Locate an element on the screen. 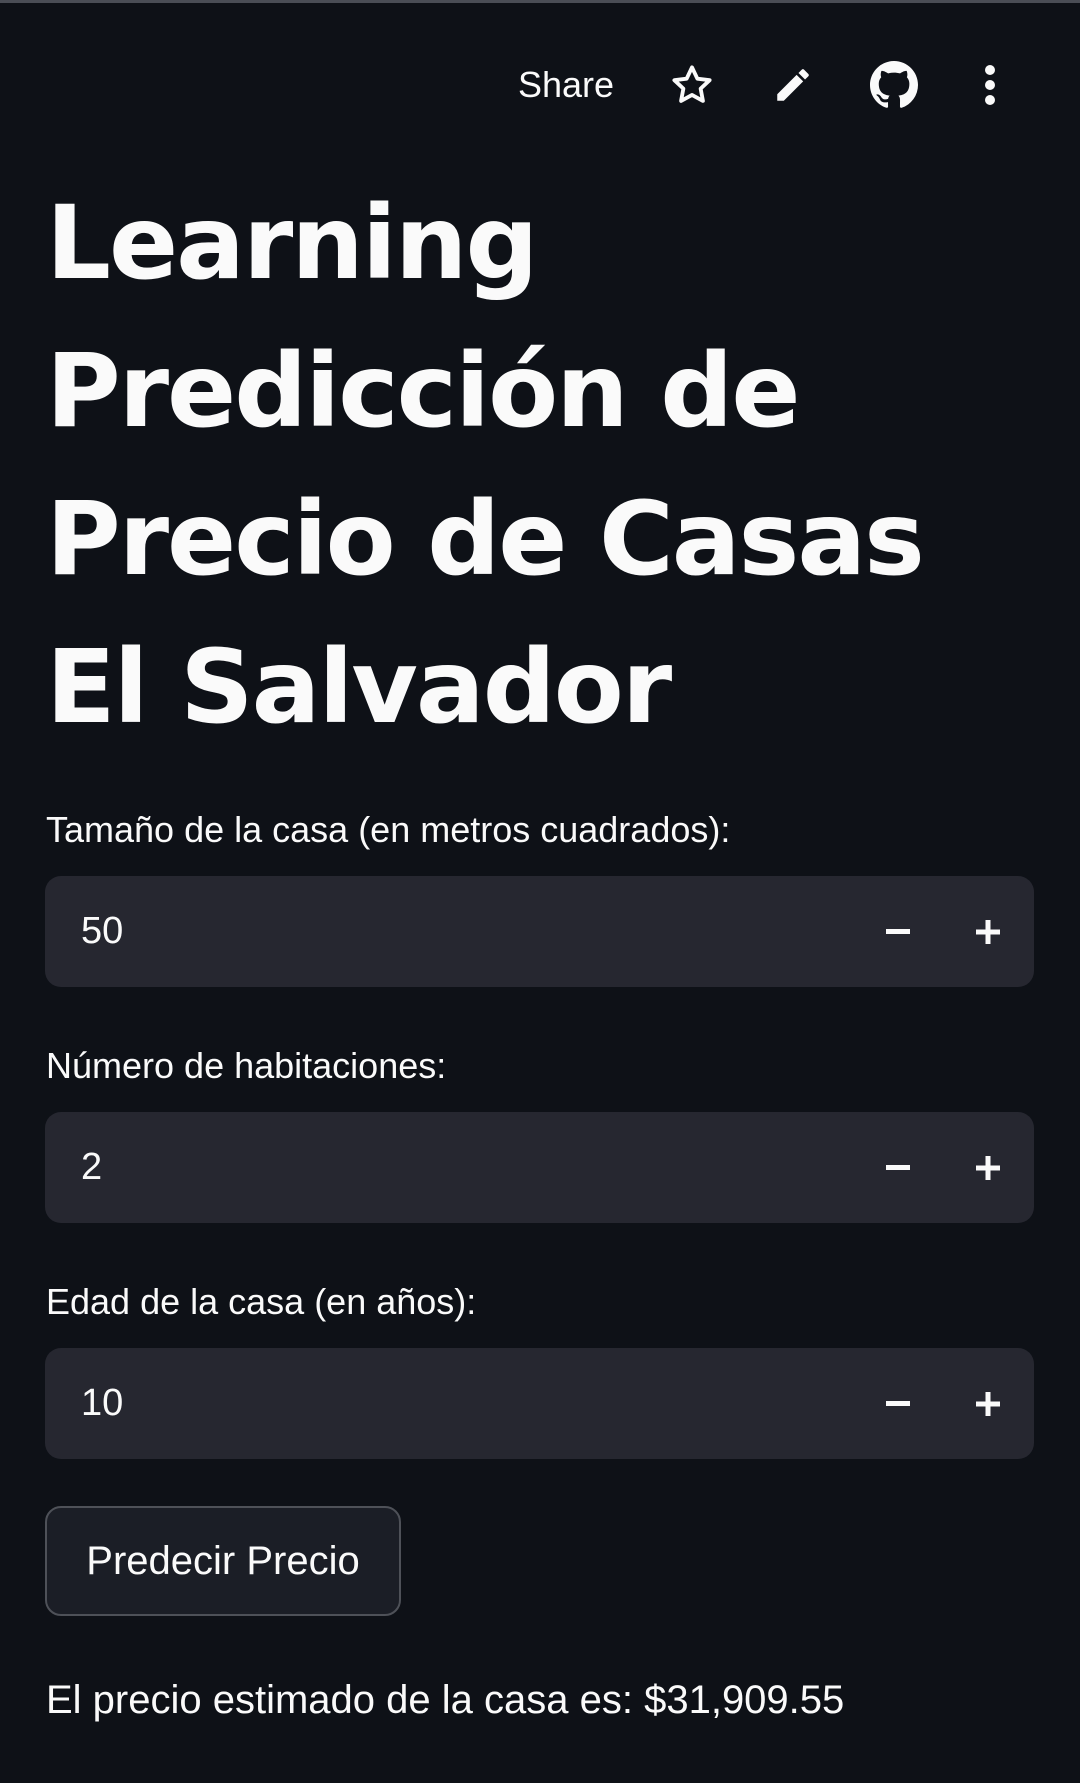 This screenshot has width=1080, height=1783. age-input is located at coordinates (461, 1403).